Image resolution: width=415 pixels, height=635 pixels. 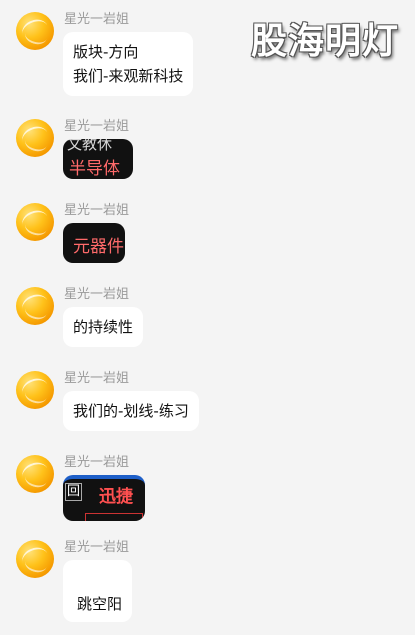 What do you see at coordinates (90, 146) in the screenshot?
I see `sticker-top-text: 文教休` at bounding box center [90, 146].